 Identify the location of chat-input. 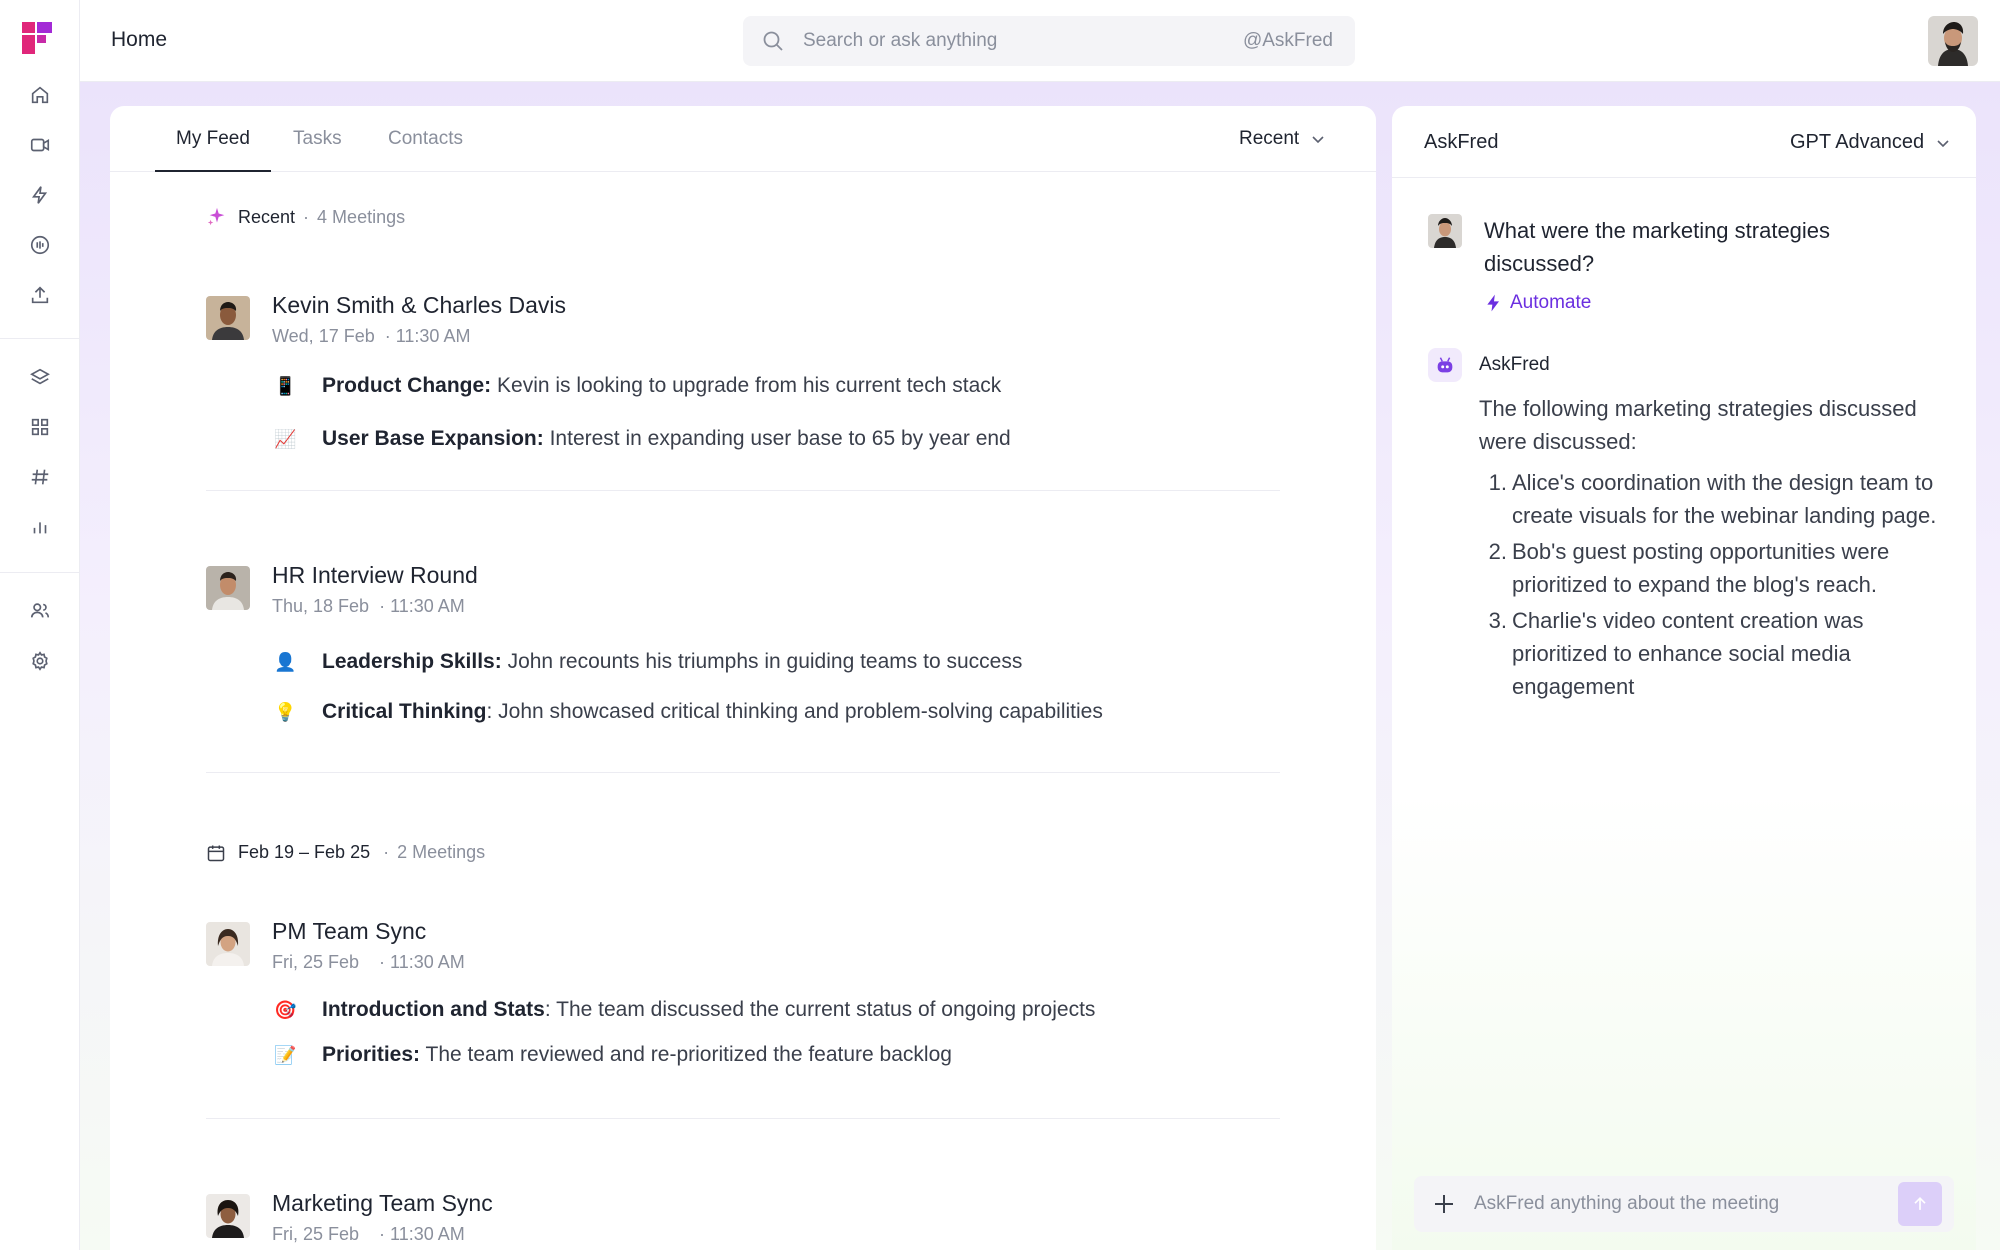
(1674, 1204).